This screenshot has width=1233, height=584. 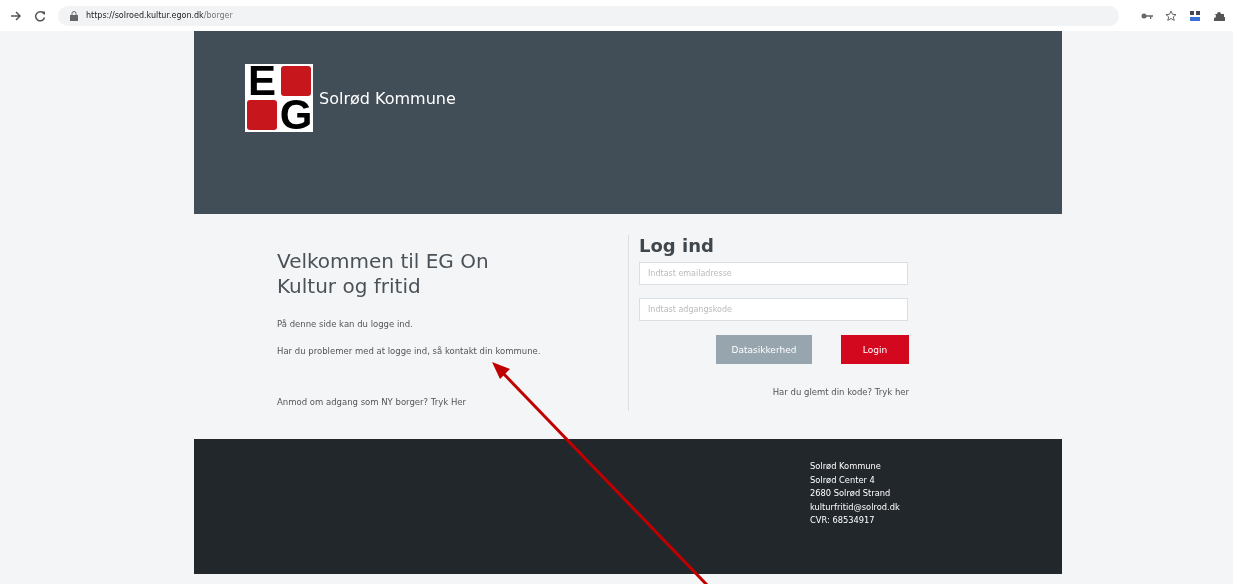 What do you see at coordinates (452, 402) in the screenshot?
I see `request-access-link: Anmod om adgang som NY borger? Tryk Her` at bounding box center [452, 402].